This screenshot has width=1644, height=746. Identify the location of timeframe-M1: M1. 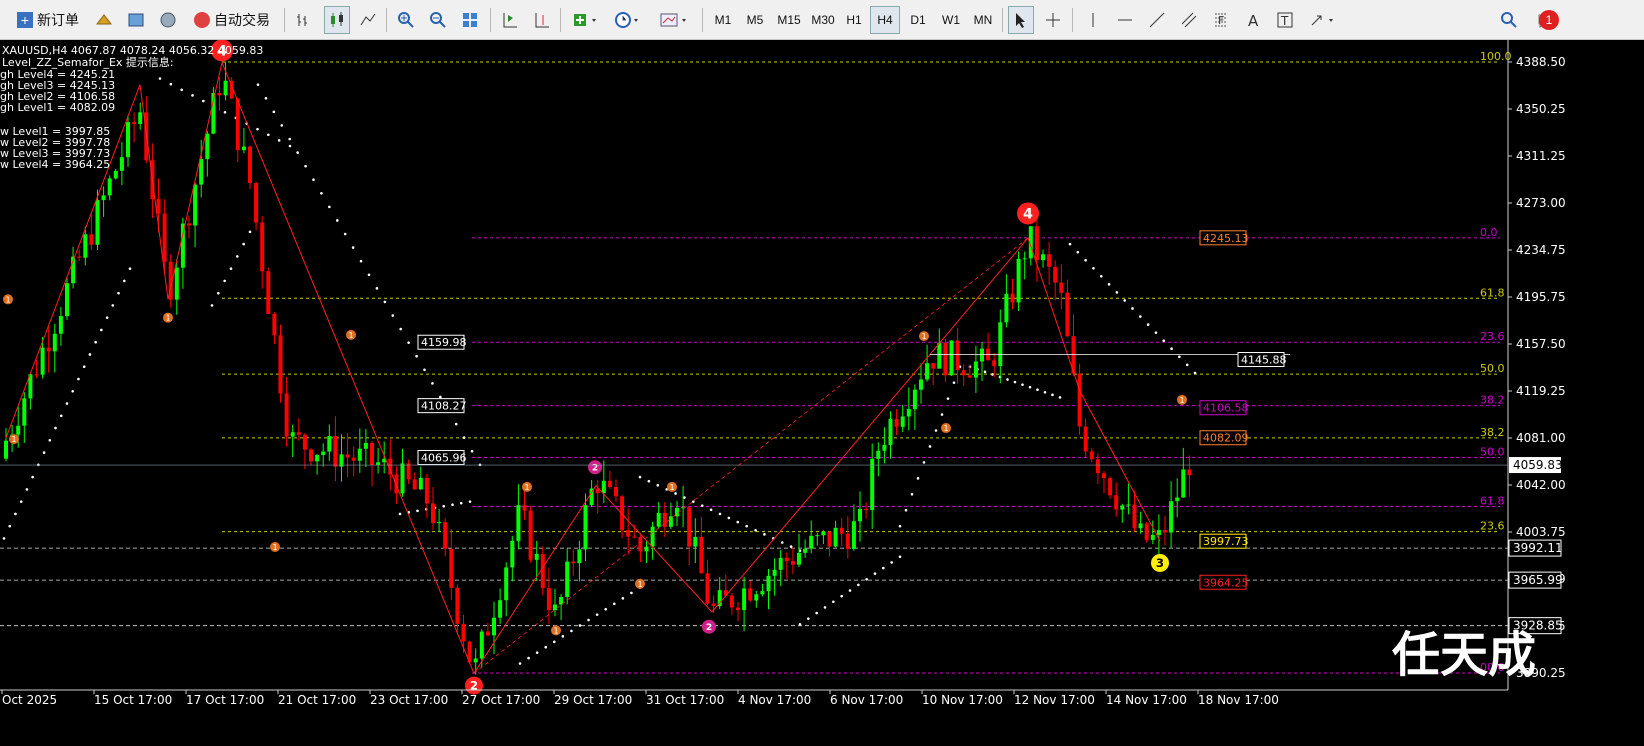
(723, 20).